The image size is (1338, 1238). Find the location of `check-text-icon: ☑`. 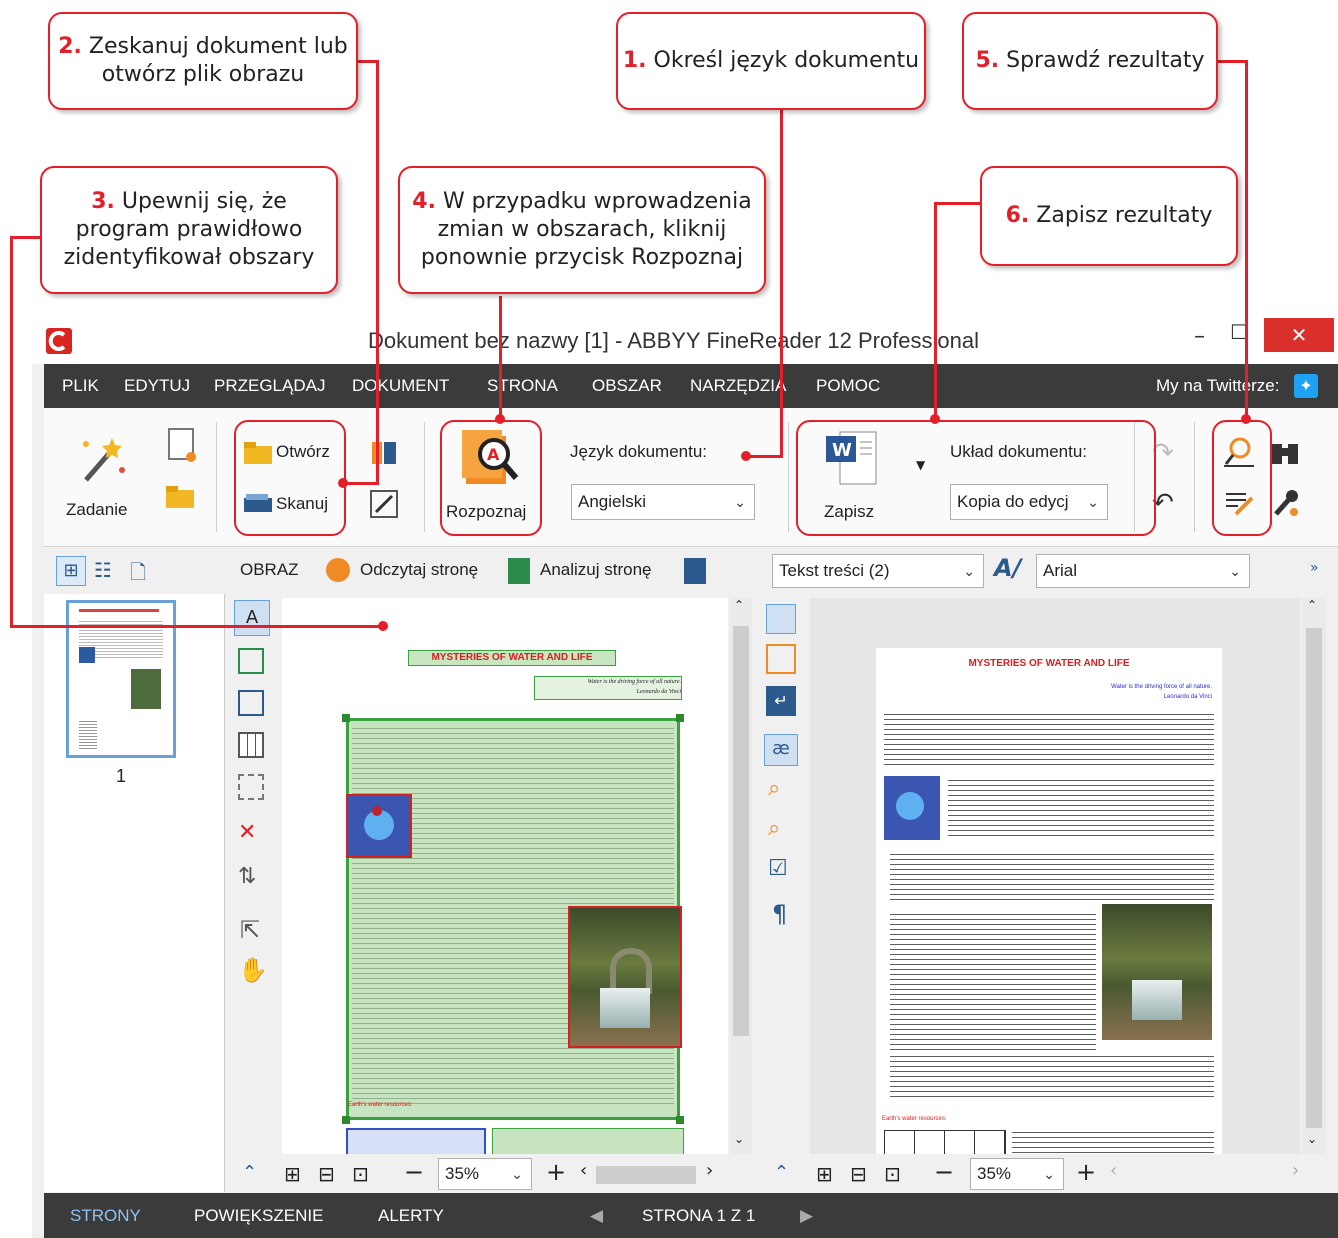

check-text-icon: ☑ is located at coordinates (778, 868).